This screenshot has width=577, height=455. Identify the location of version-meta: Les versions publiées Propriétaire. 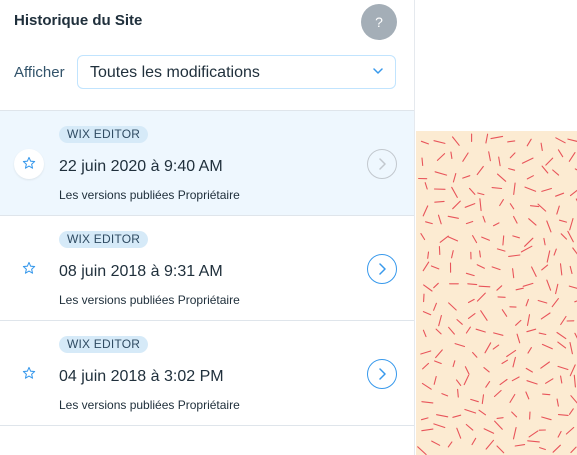
(149, 405).